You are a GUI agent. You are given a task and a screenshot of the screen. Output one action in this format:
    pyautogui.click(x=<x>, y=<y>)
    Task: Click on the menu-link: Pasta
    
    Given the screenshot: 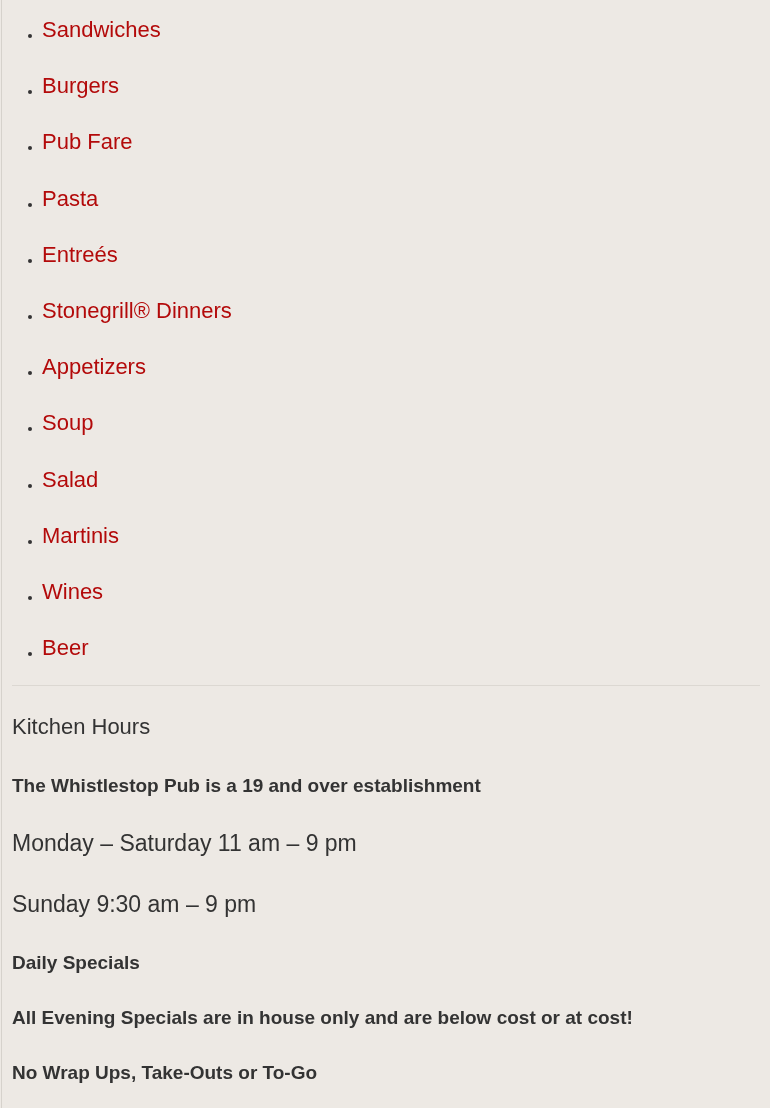 What is the action you would take?
    pyautogui.click(x=70, y=198)
    